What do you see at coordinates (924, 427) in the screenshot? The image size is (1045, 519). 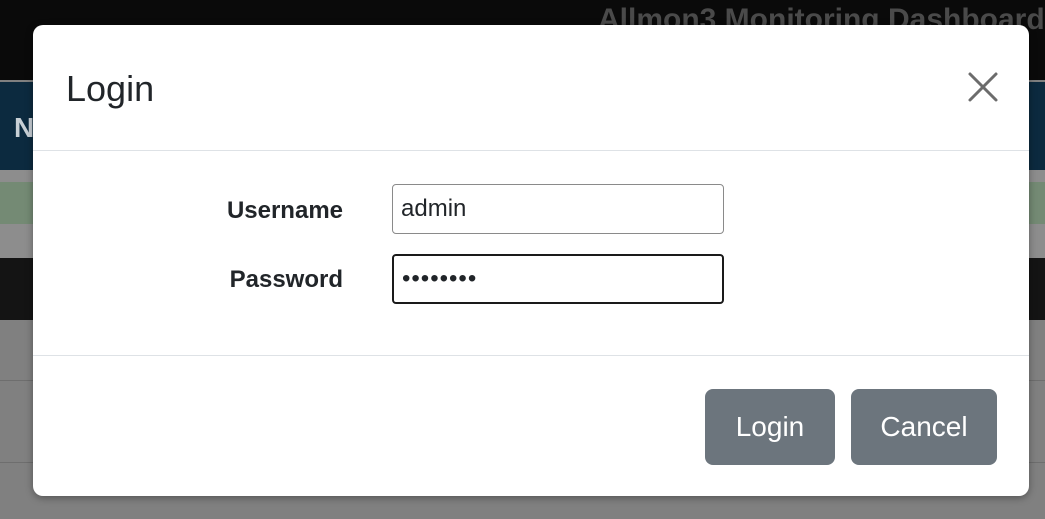 I see `cancel-button: Cancel` at bounding box center [924, 427].